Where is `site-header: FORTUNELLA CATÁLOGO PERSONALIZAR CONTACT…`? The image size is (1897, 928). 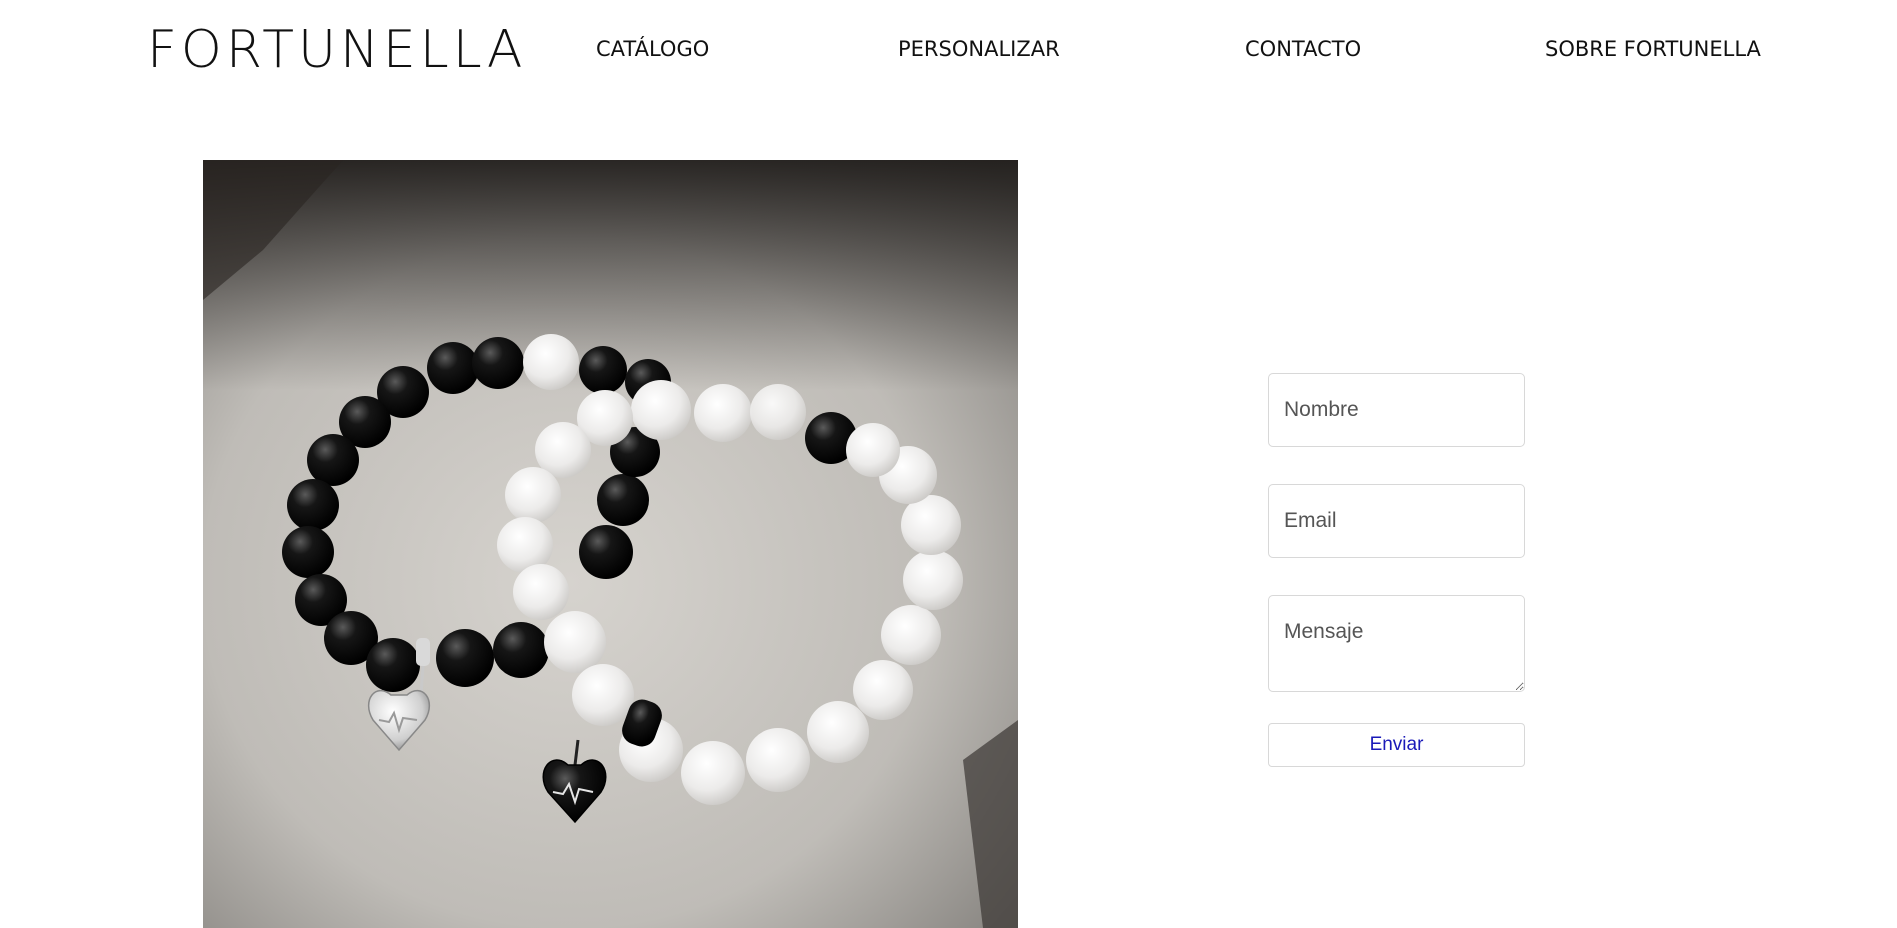
site-header: FORTUNELLA CATÁLOGO PERSONALIZAR CONTACT… is located at coordinates (948, 50).